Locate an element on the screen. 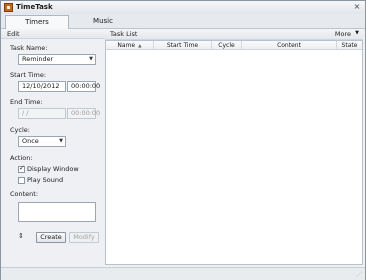  column-name-label: Name is located at coordinates (126, 45).